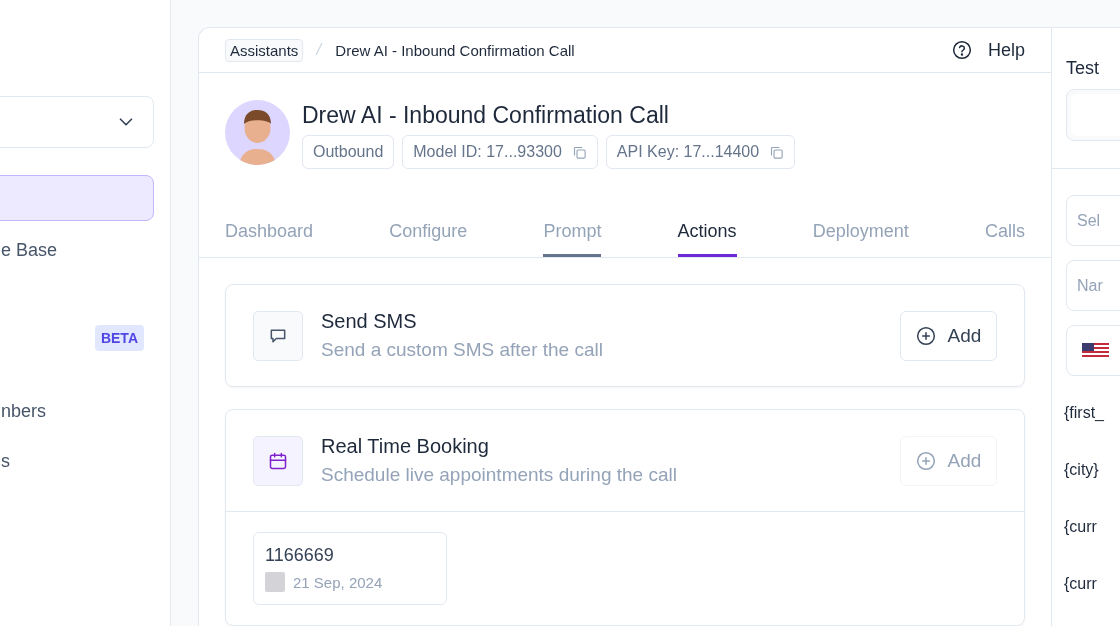  What do you see at coordinates (405, 446) in the screenshot?
I see `action-title: Real Time Booking` at bounding box center [405, 446].